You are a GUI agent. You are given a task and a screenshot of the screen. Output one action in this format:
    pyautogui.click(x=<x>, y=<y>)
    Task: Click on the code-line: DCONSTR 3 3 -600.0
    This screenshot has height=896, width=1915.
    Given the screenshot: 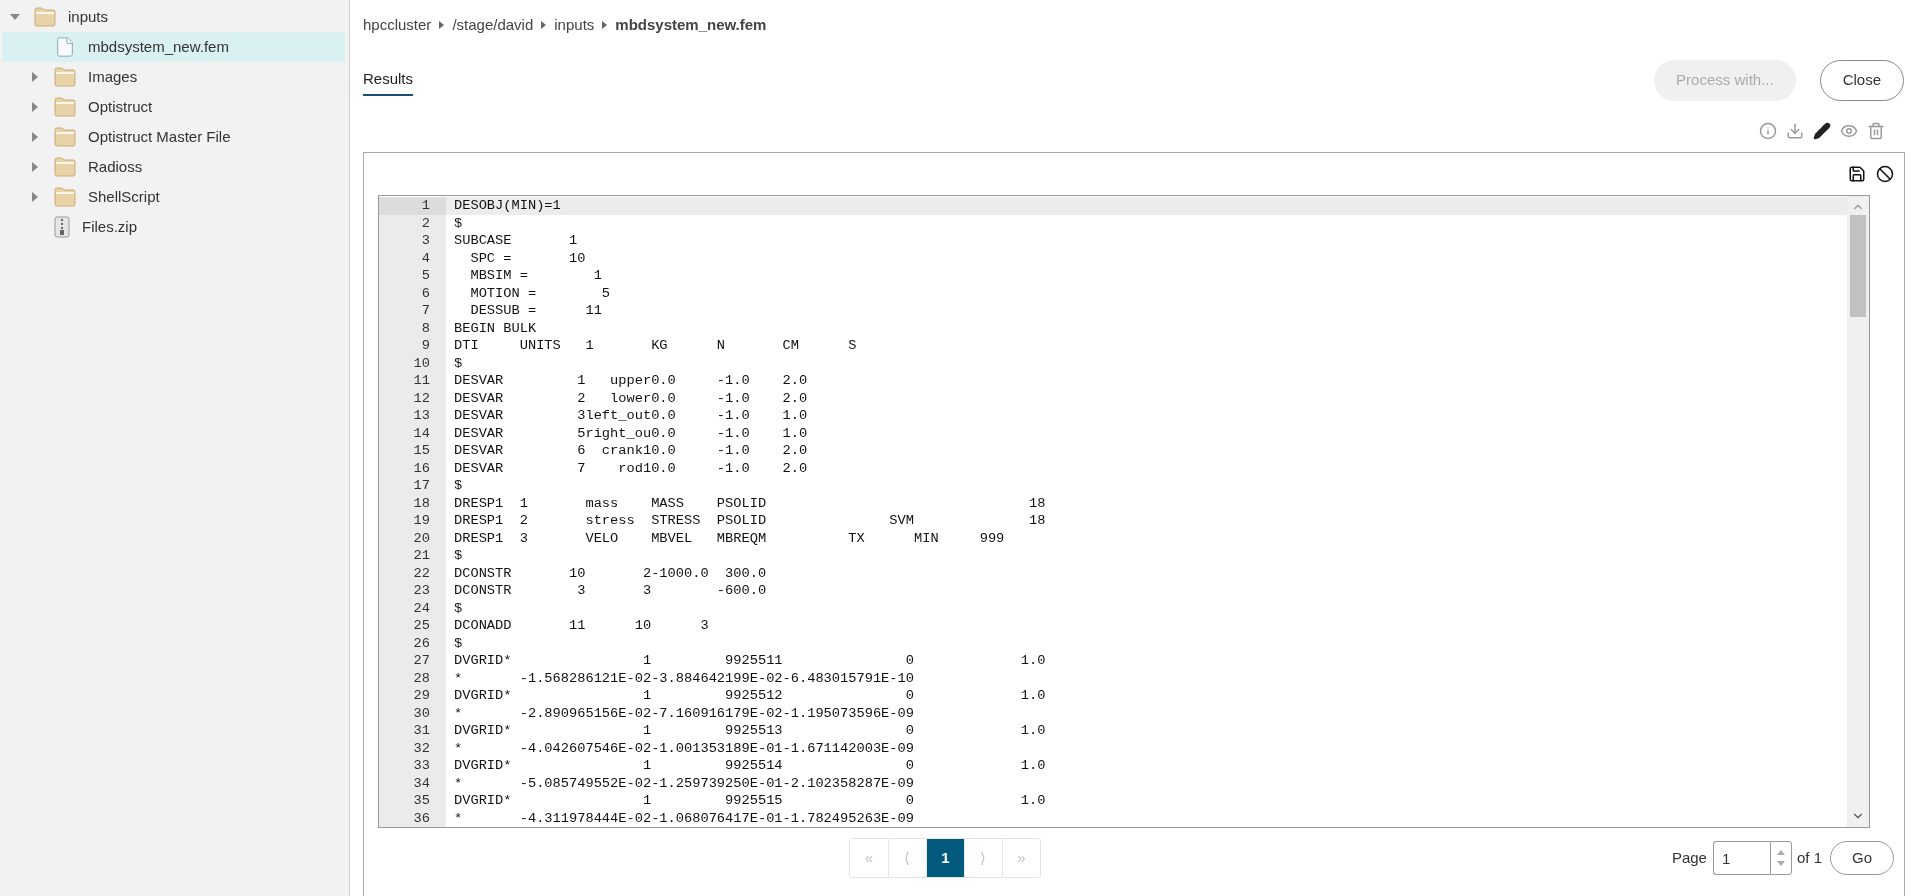 What is the action you would take?
    pyautogui.click(x=610, y=591)
    